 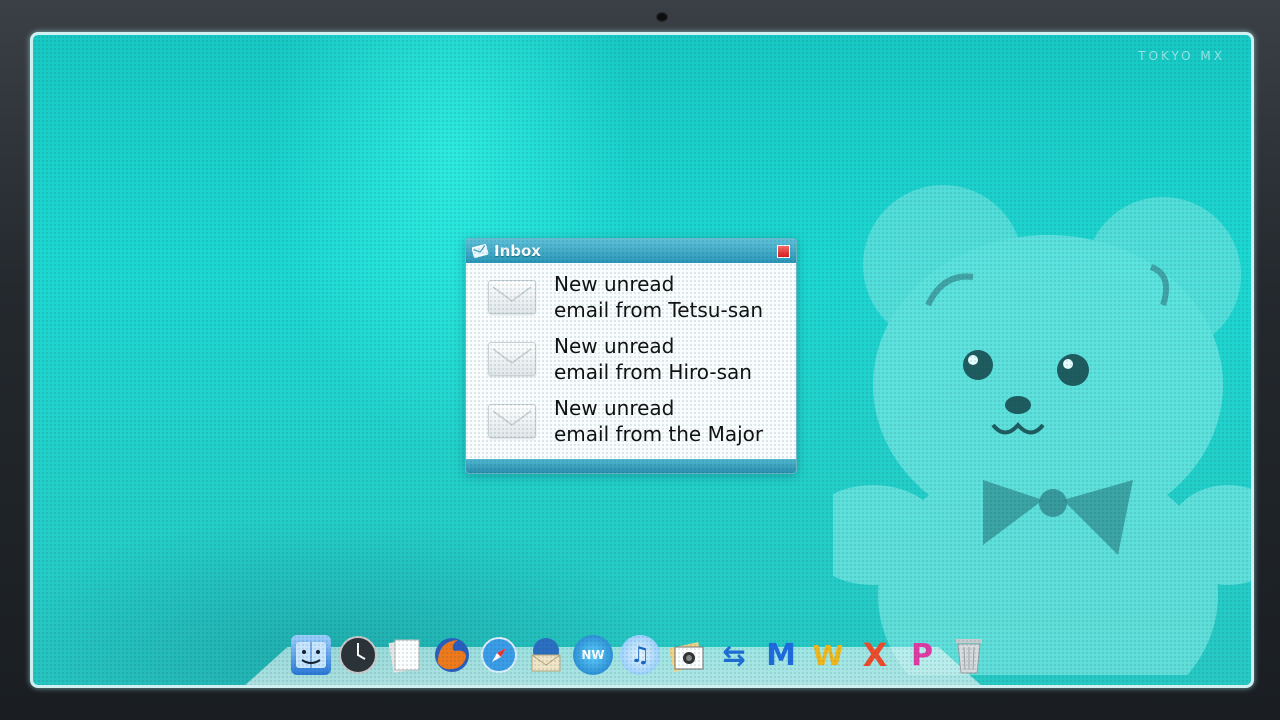 What do you see at coordinates (499, 655) in the screenshot?
I see `safari-icon` at bounding box center [499, 655].